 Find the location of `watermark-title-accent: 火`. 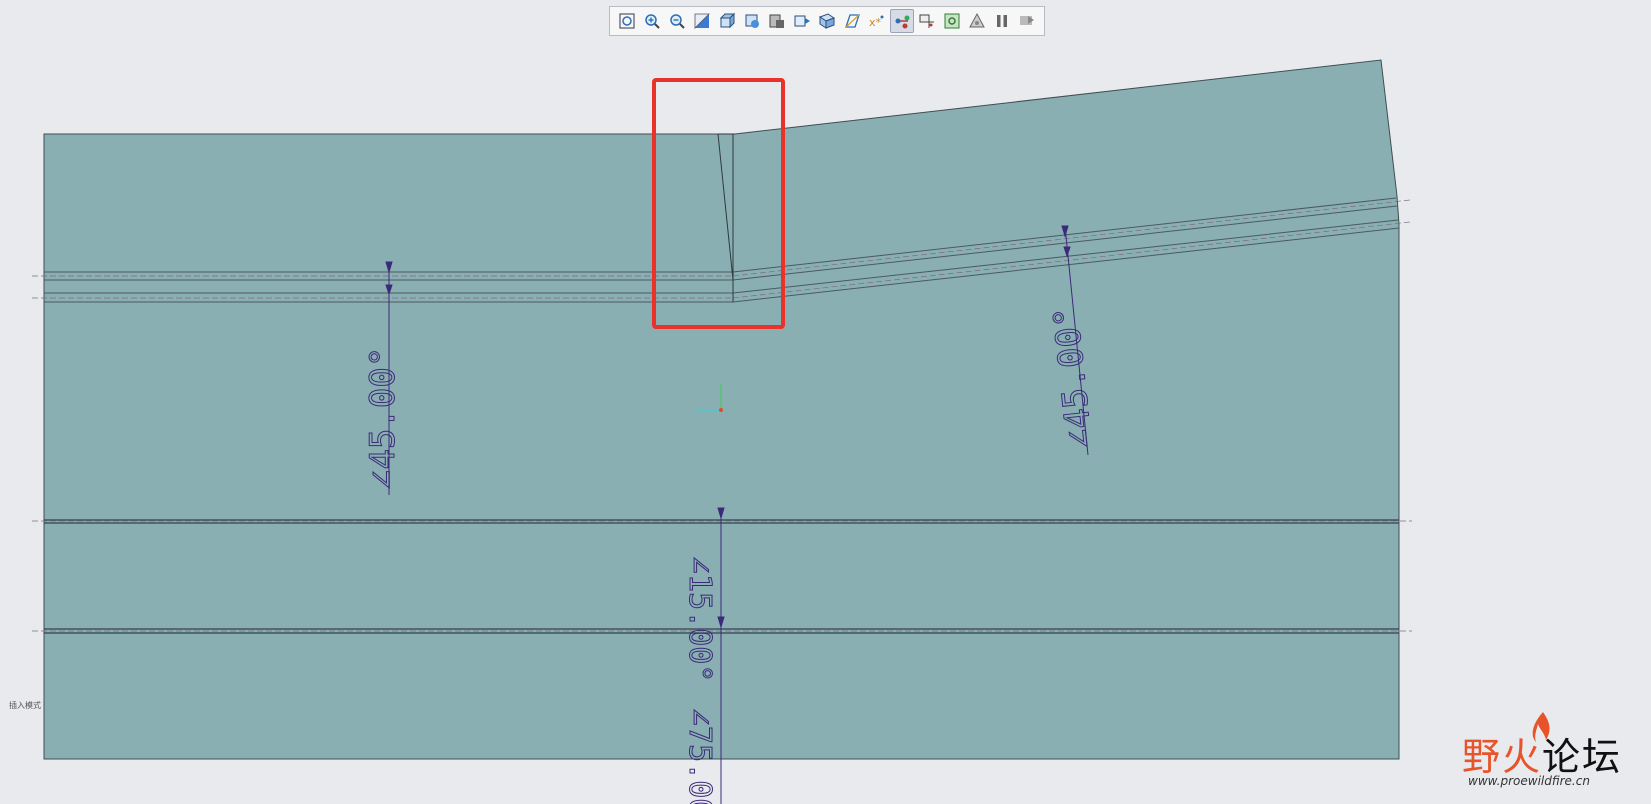

watermark-title-accent: 火 is located at coordinates (1522, 757).